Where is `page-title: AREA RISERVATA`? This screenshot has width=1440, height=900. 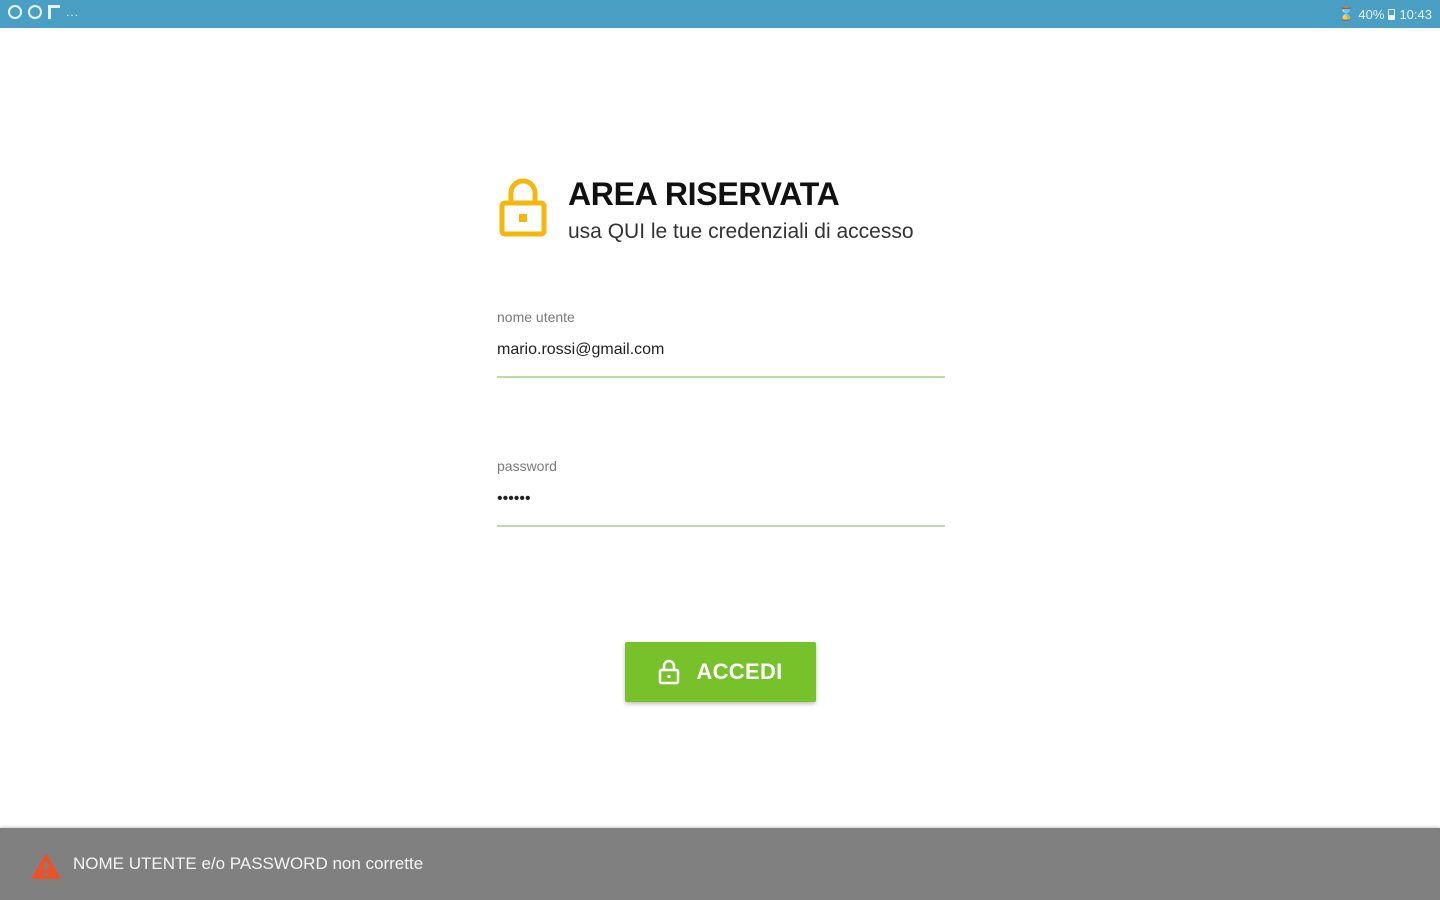 page-title: AREA RISERVATA is located at coordinates (704, 194).